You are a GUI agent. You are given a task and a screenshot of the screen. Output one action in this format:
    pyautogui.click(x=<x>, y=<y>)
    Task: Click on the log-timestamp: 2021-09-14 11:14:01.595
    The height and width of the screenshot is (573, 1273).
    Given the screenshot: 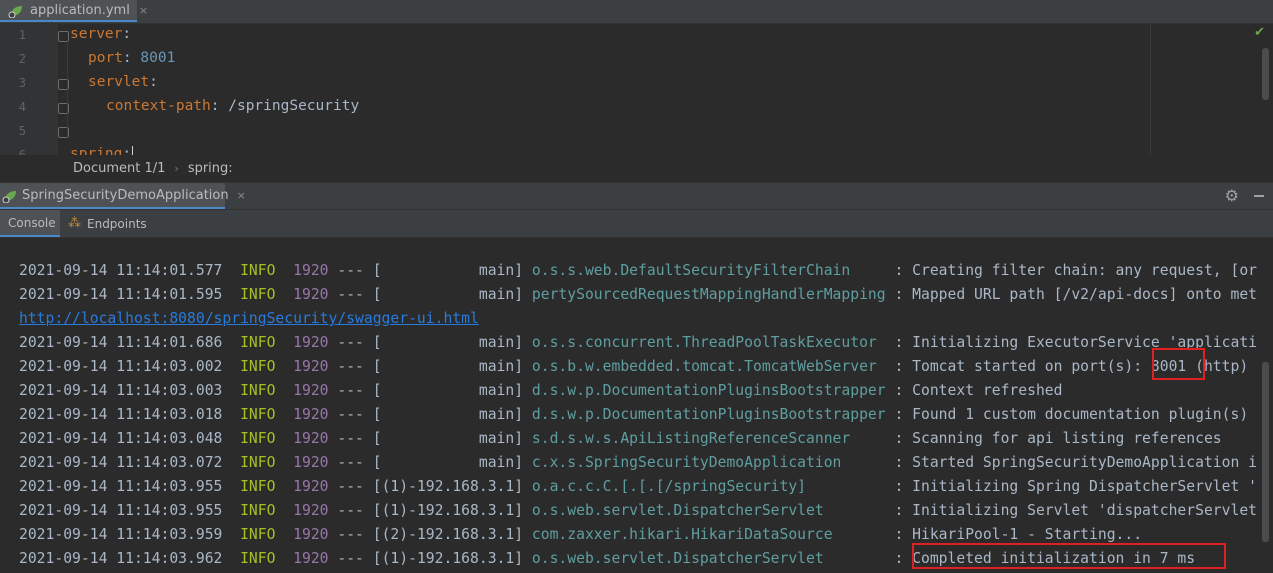 What is the action you would take?
    pyautogui.click(x=121, y=294)
    